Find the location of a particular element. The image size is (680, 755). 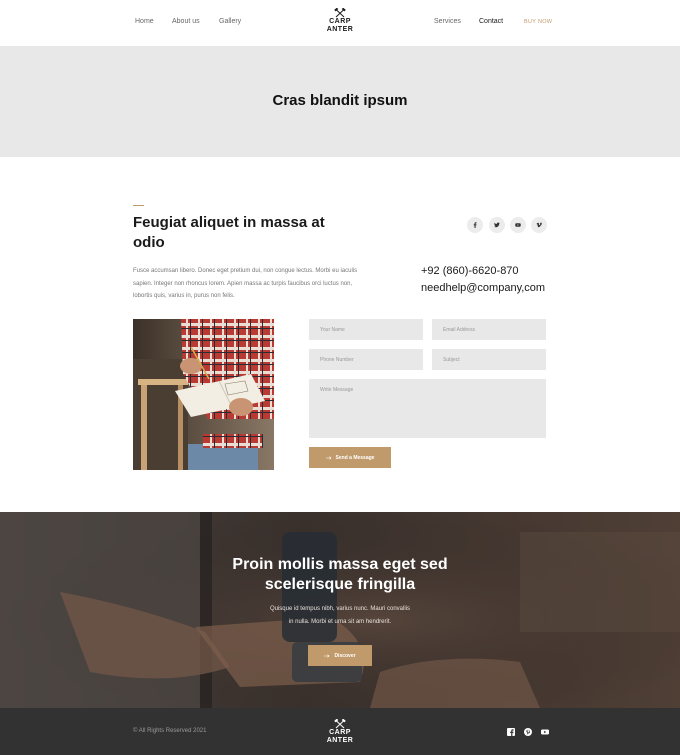

contact-phone: +92 (860)-6620-870 is located at coordinates (470, 271).